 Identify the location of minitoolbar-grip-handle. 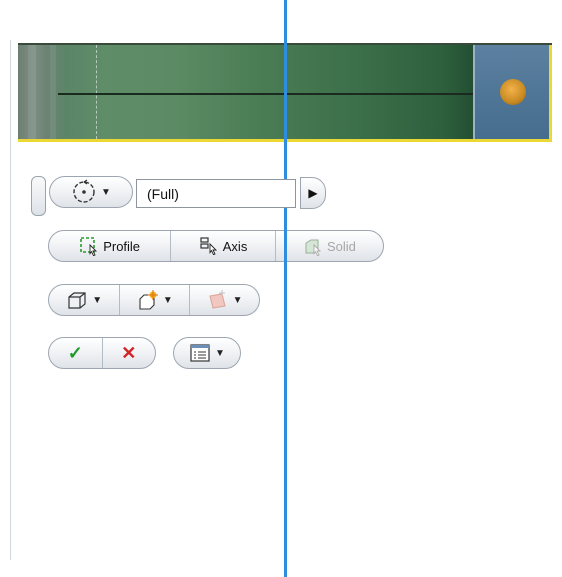
(38, 196).